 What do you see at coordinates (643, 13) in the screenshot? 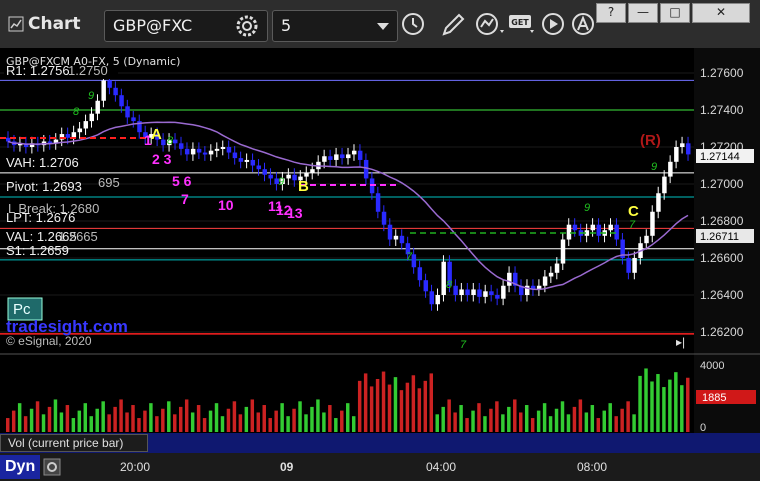
I see `minimize-button: —` at bounding box center [643, 13].